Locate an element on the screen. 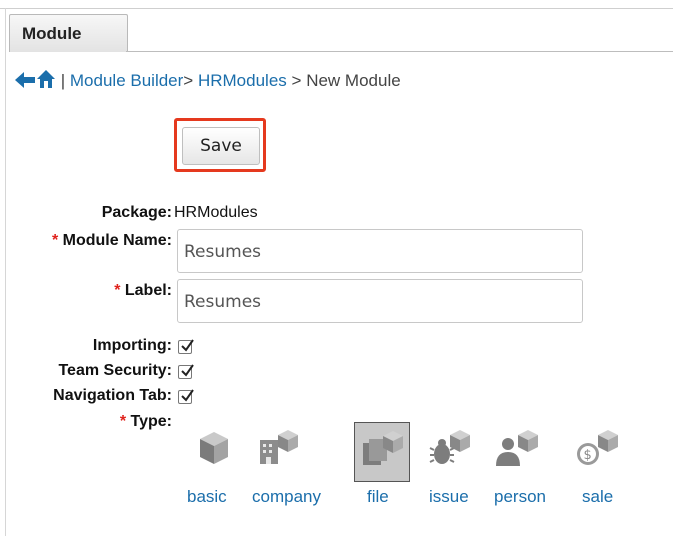 Image resolution: width=673 pixels, height=536 pixels. top-border is located at coordinates (336, 8).